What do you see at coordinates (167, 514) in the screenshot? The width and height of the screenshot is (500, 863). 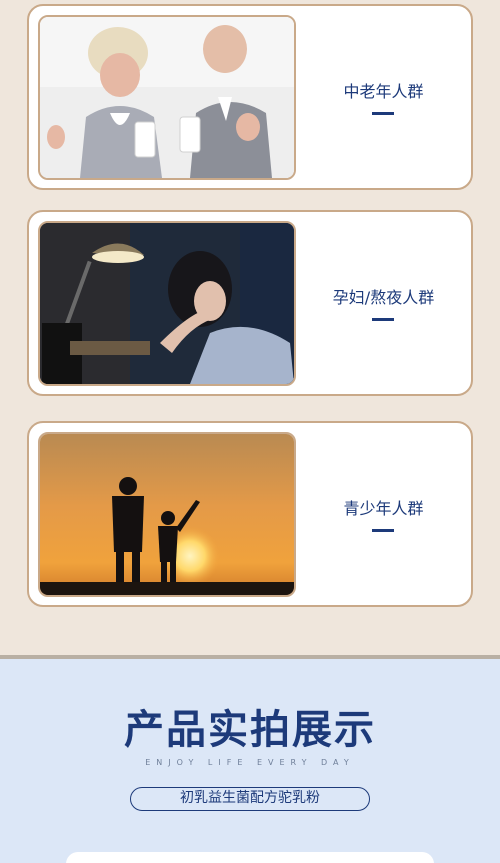 I see `sunset-silhouette-photo` at bounding box center [167, 514].